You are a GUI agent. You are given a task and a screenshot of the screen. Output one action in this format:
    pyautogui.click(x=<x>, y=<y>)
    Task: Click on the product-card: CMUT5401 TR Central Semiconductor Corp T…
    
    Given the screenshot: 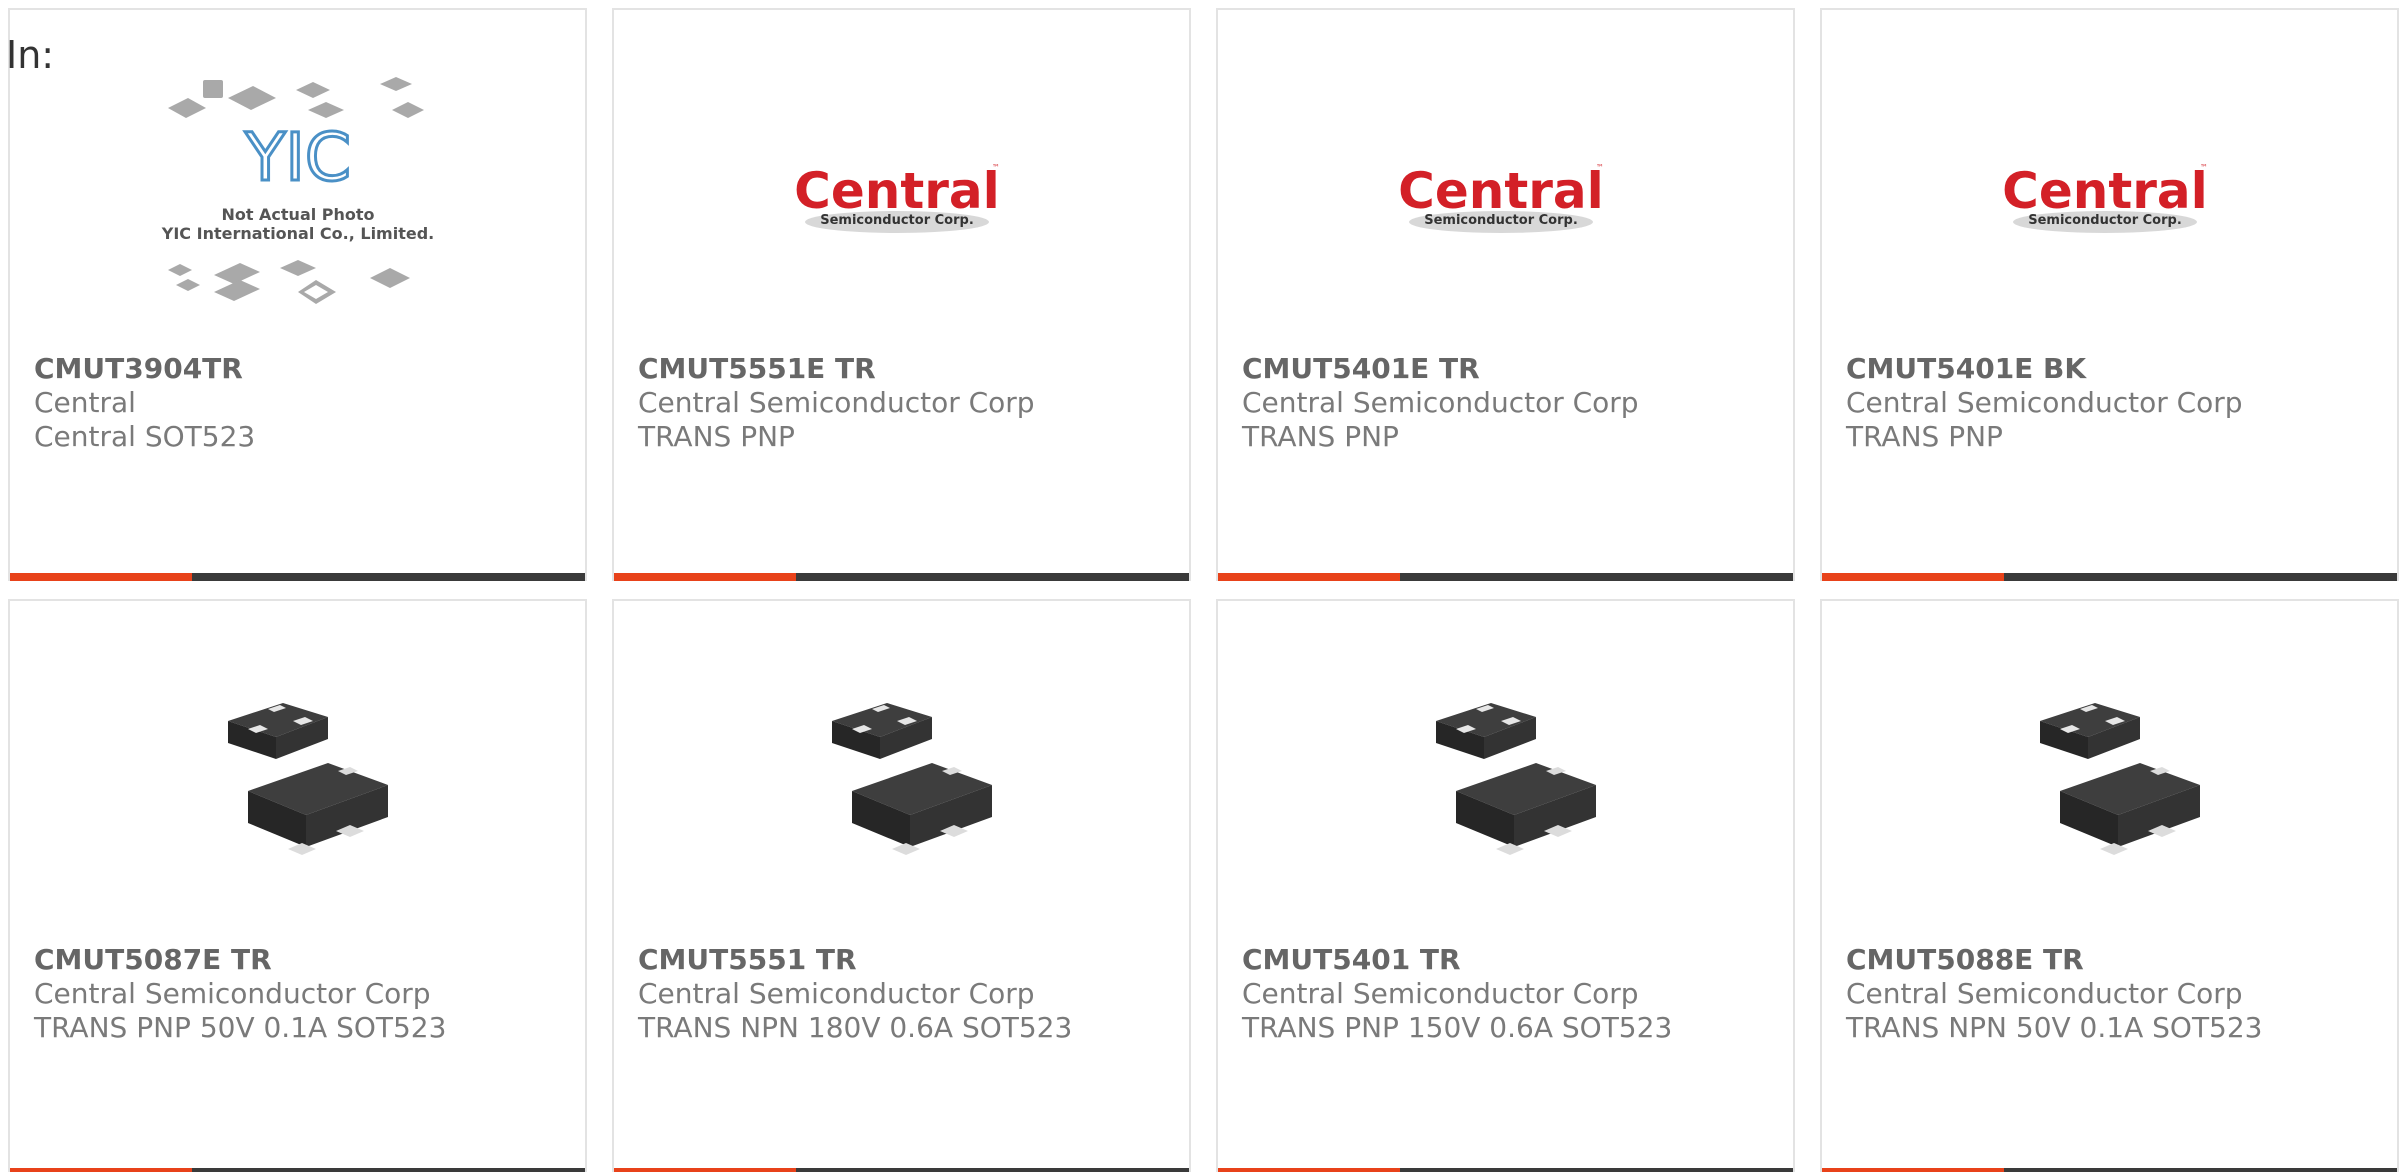 What is the action you would take?
    pyautogui.click(x=1505, y=885)
    